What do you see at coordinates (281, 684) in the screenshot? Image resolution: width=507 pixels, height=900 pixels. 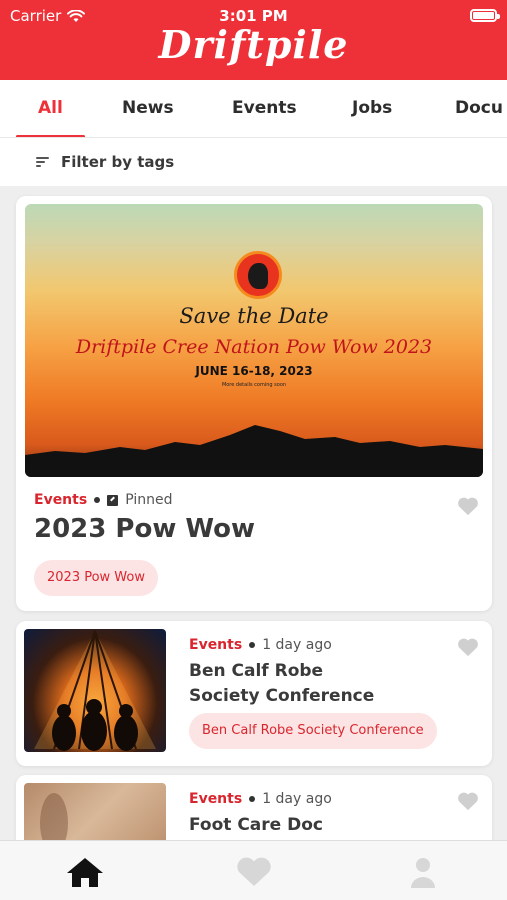 I see `post-title: Ben Calf Robe Society Conference` at bounding box center [281, 684].